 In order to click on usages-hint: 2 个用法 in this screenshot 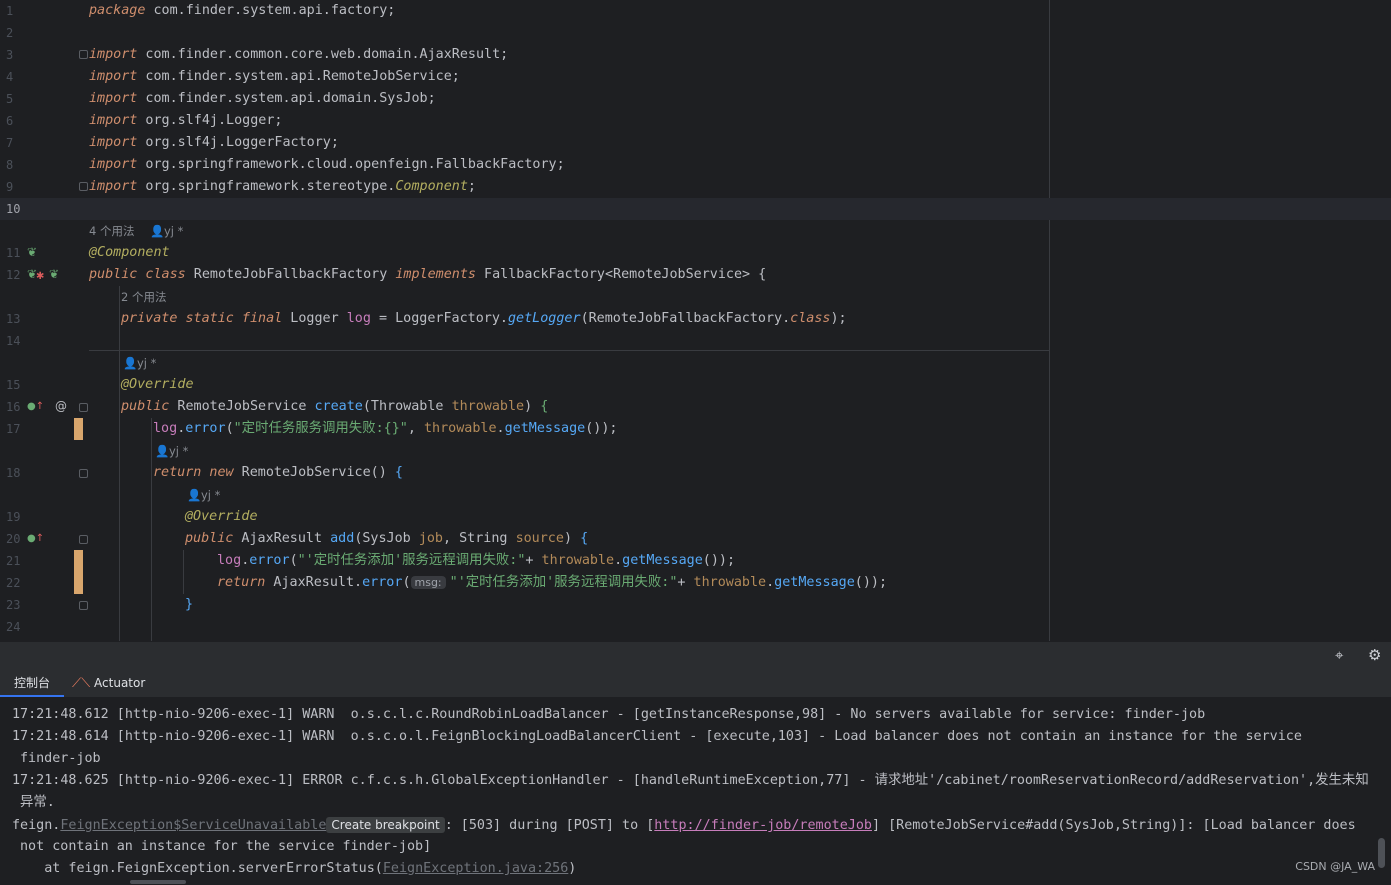, I will do `click(143, 297)`.